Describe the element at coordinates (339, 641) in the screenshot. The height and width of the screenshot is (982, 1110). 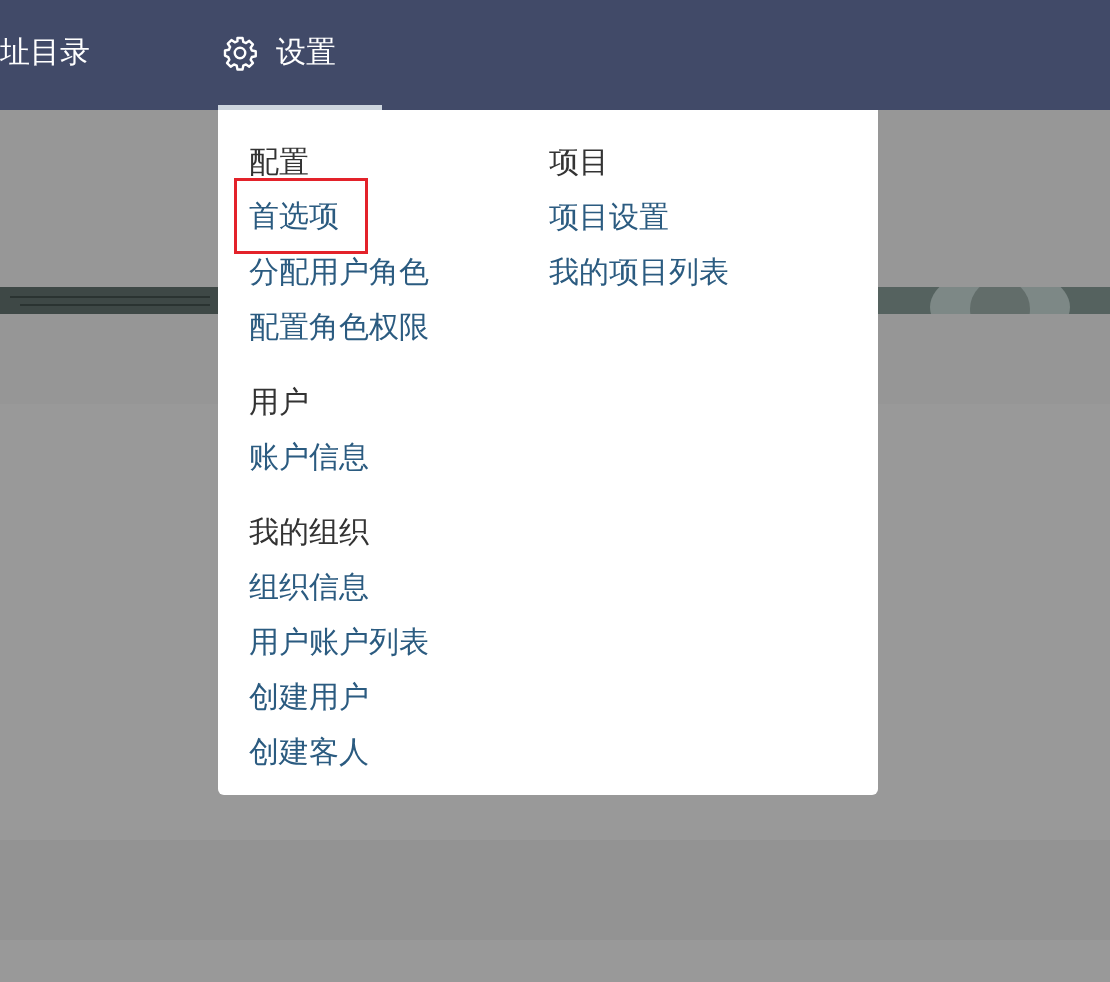
I see `menu-item: 用户账户列表` at that location.